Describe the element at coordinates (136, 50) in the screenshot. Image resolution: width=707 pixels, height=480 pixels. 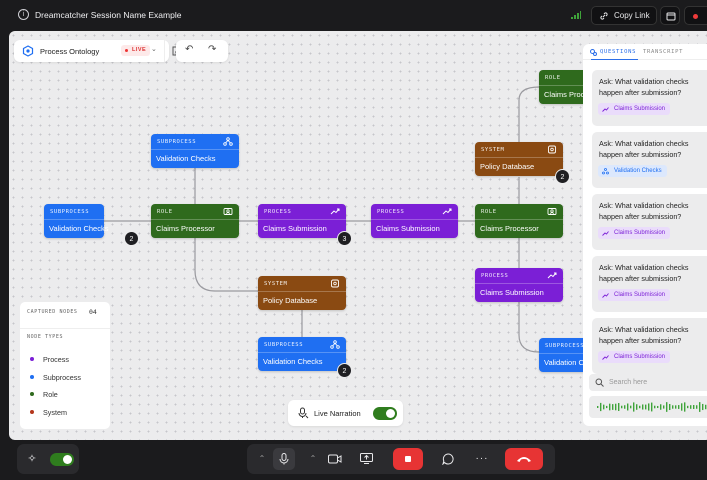
I see `live-badge: LIVE` at that location.